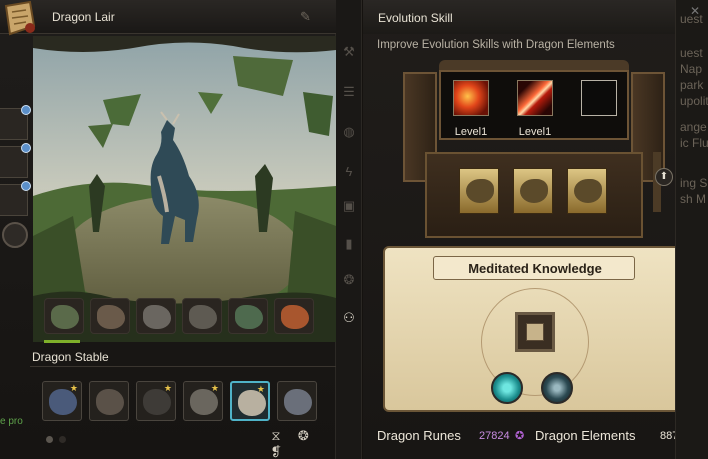  I want to click on menu-icon-strip: ⚒ ☰ ◍ ϟ ▣ ▮ ❂ ⚇, so click(349, 229).